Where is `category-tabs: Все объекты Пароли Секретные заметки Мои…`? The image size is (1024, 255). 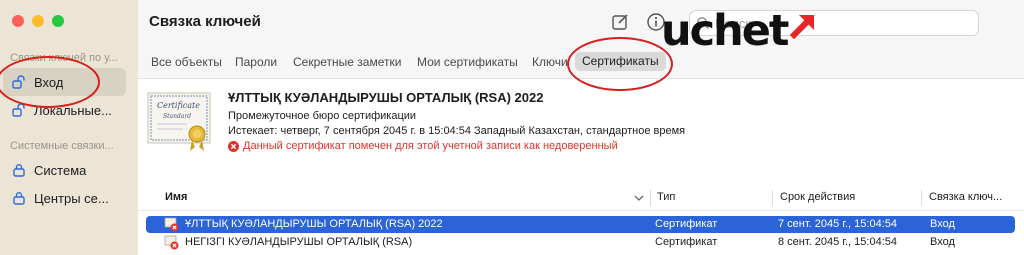 category-tabs: Все объекты Пароли Секретные заметки Мои… is located at coordinates (581, 63).